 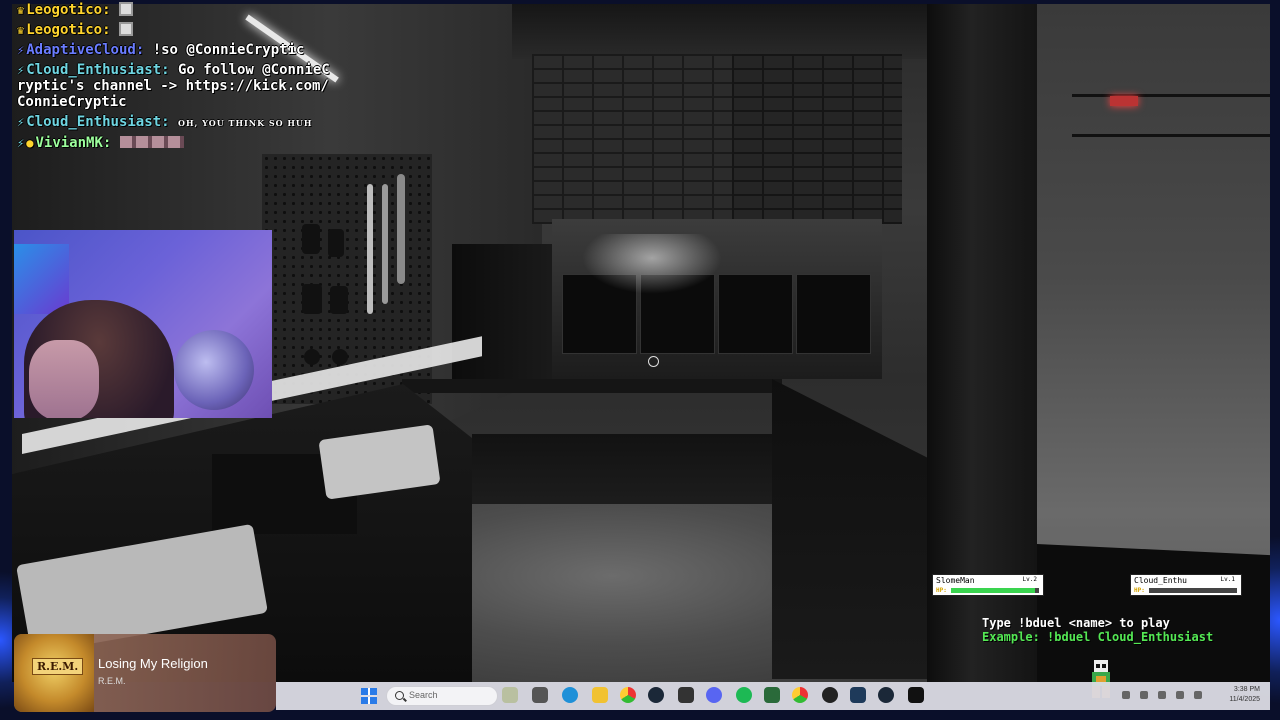 What do you see at coordinates (1029, 579) in the screenshot?
I see `player-level: Lv.2` at bounding box center [1029, 579].